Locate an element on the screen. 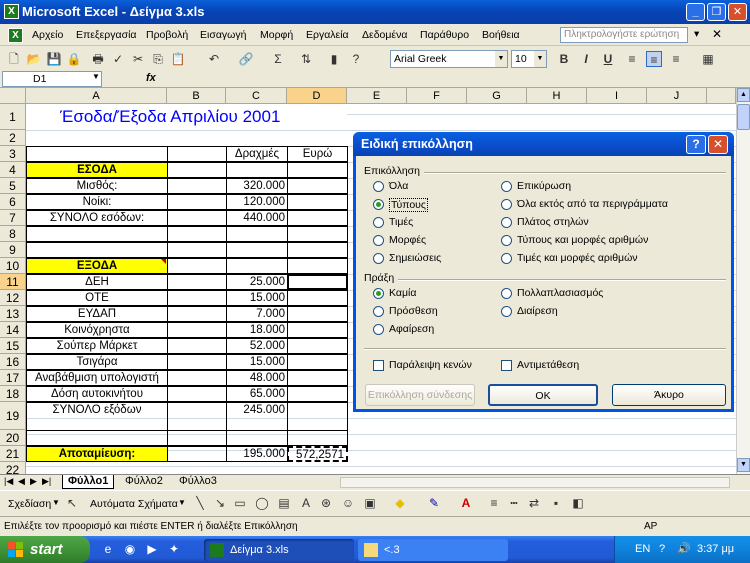 This screenshot has height=563, width=750. cancel-button: Άκυρο is located at coordinates (669, 395).